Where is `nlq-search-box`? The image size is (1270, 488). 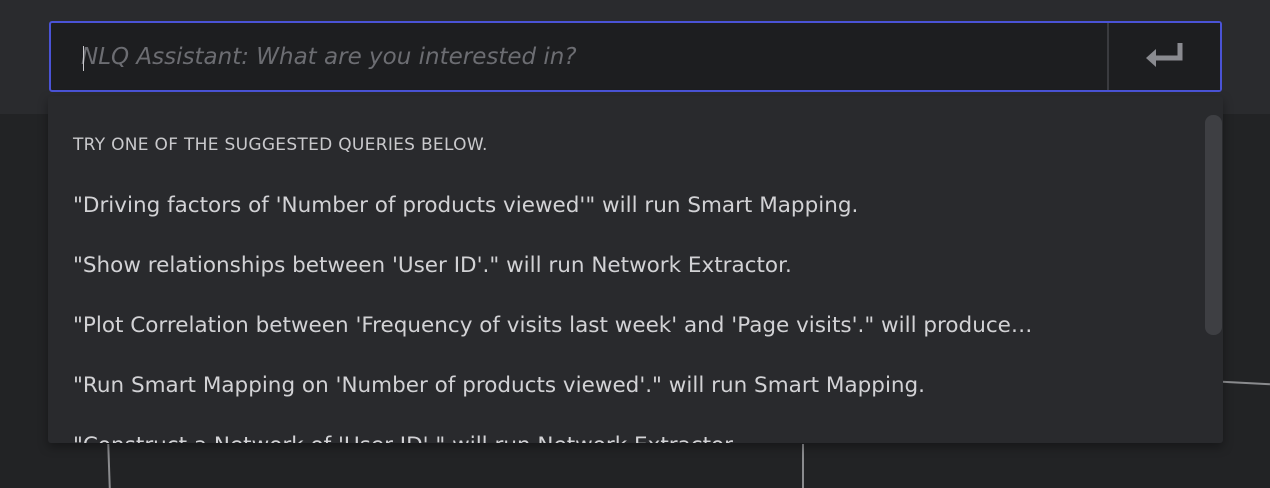
nlq-search-box is located at coordinates (635, 56).